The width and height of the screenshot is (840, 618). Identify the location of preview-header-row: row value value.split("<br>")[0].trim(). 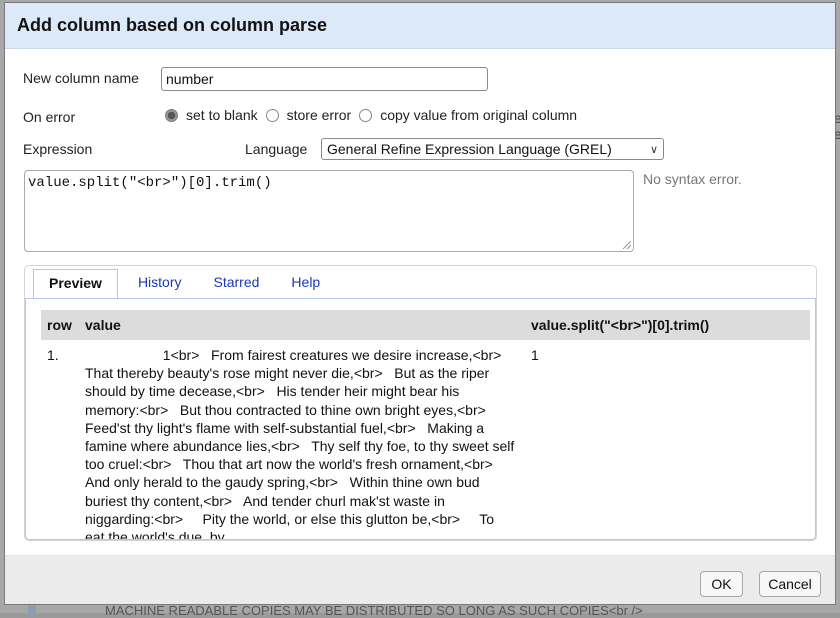
(425, 325).